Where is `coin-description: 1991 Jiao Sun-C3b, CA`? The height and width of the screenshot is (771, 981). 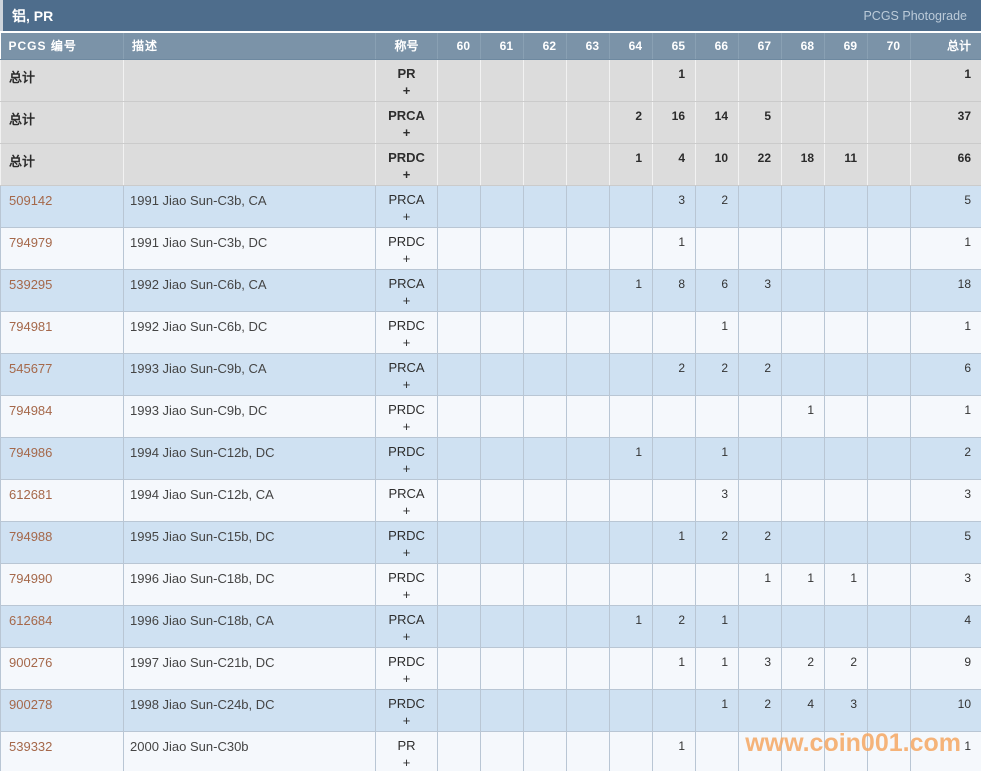 coin-description: 1991 Jiao Sun-C3b, CA is located at coordinates (198, 200).